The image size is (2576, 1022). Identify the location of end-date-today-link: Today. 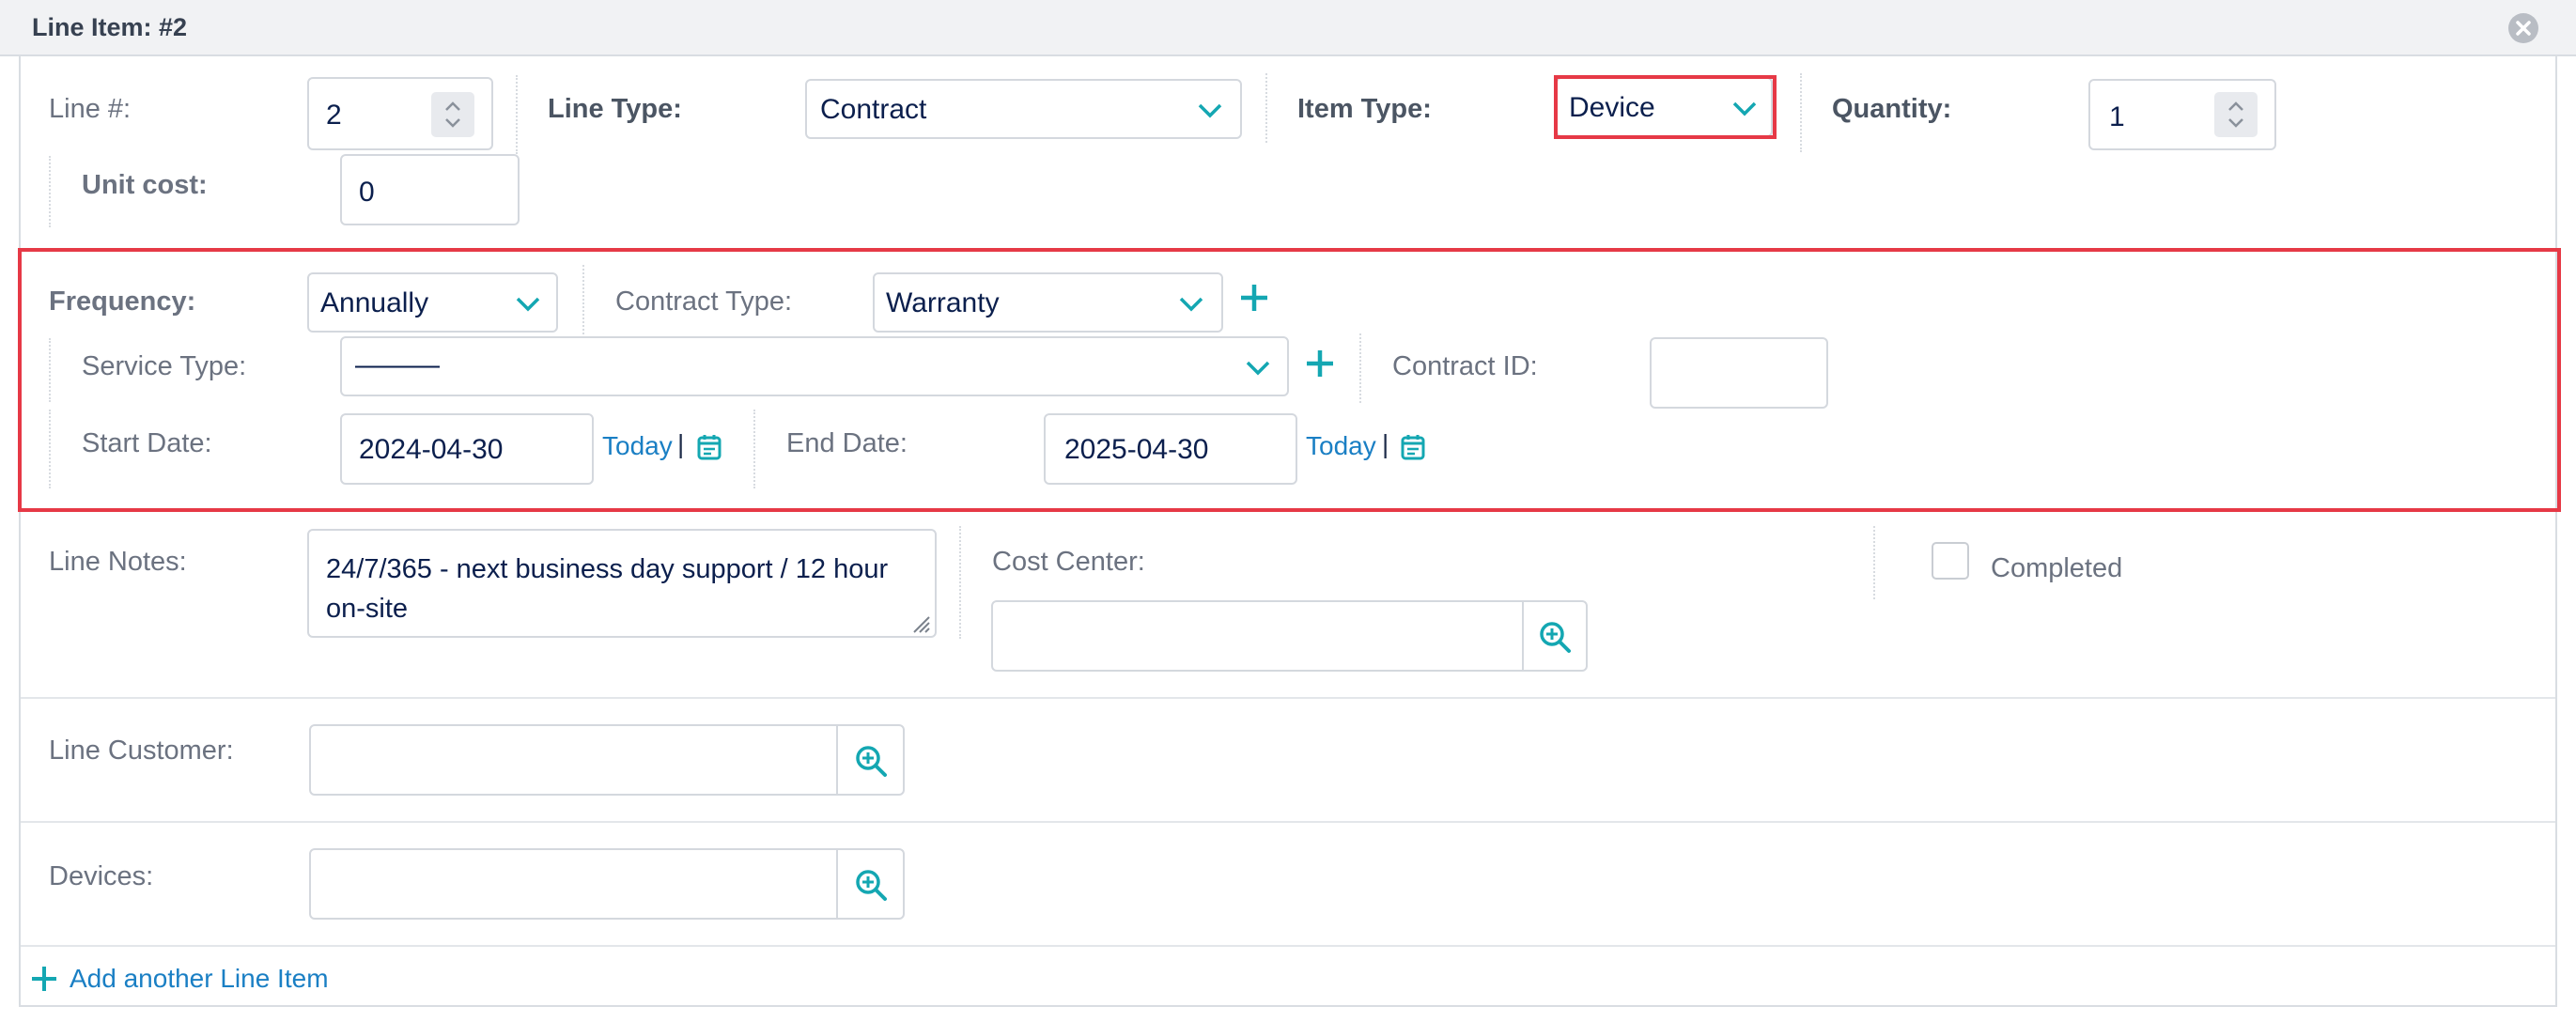
(1341, 446).